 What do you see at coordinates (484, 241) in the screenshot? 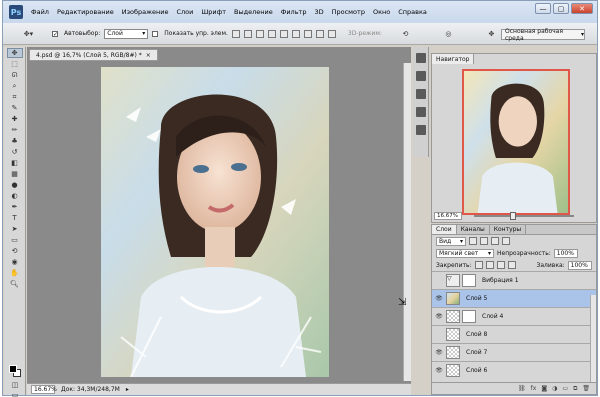
I see `filter-adjustment-icon` at bounding box center [484, 241].